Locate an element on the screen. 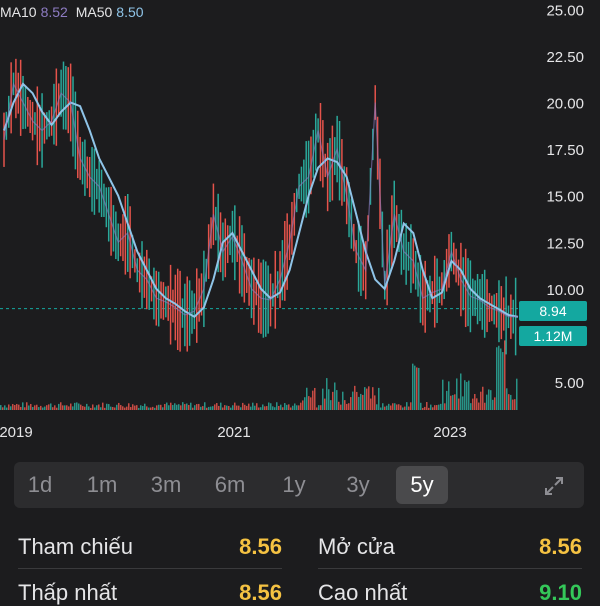 Image resolution: width=600 pixels, height=606 pixels. ma-legend: MA10 8.52 MA50 8.50 is located at coordinates (74, 12).